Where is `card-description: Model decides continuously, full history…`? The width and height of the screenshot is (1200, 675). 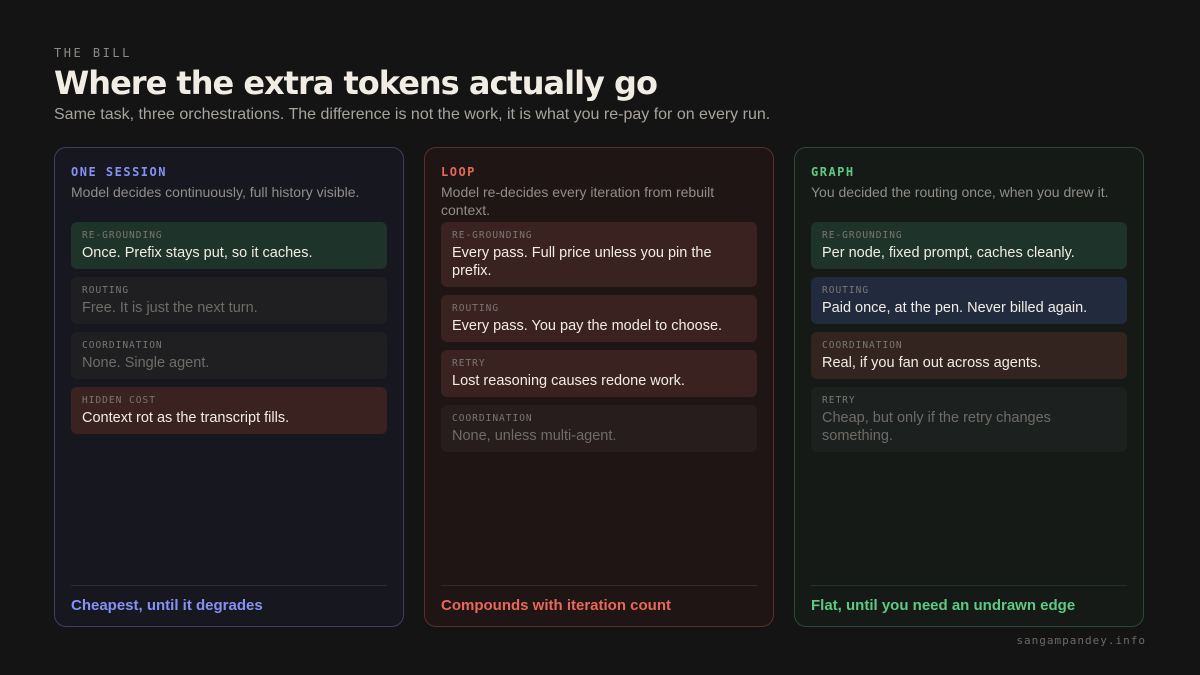
card-description: Model decides continuously, full history… is located at coordinates (215, 192).